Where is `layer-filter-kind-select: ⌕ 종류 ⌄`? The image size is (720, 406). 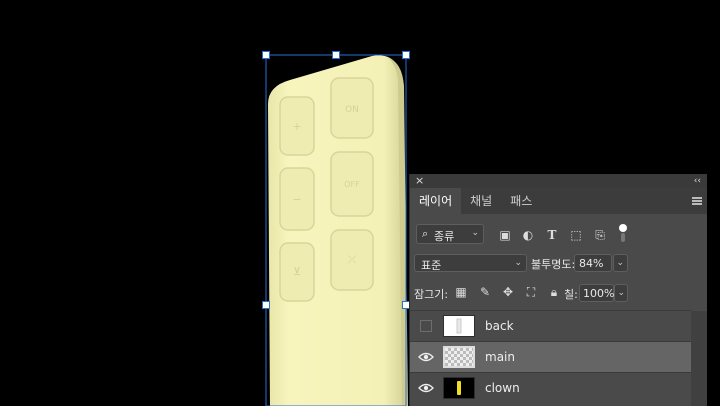
layer-filter-kind-select: ⌕ 종류 ⌄ is located at coordinates (450, 234).